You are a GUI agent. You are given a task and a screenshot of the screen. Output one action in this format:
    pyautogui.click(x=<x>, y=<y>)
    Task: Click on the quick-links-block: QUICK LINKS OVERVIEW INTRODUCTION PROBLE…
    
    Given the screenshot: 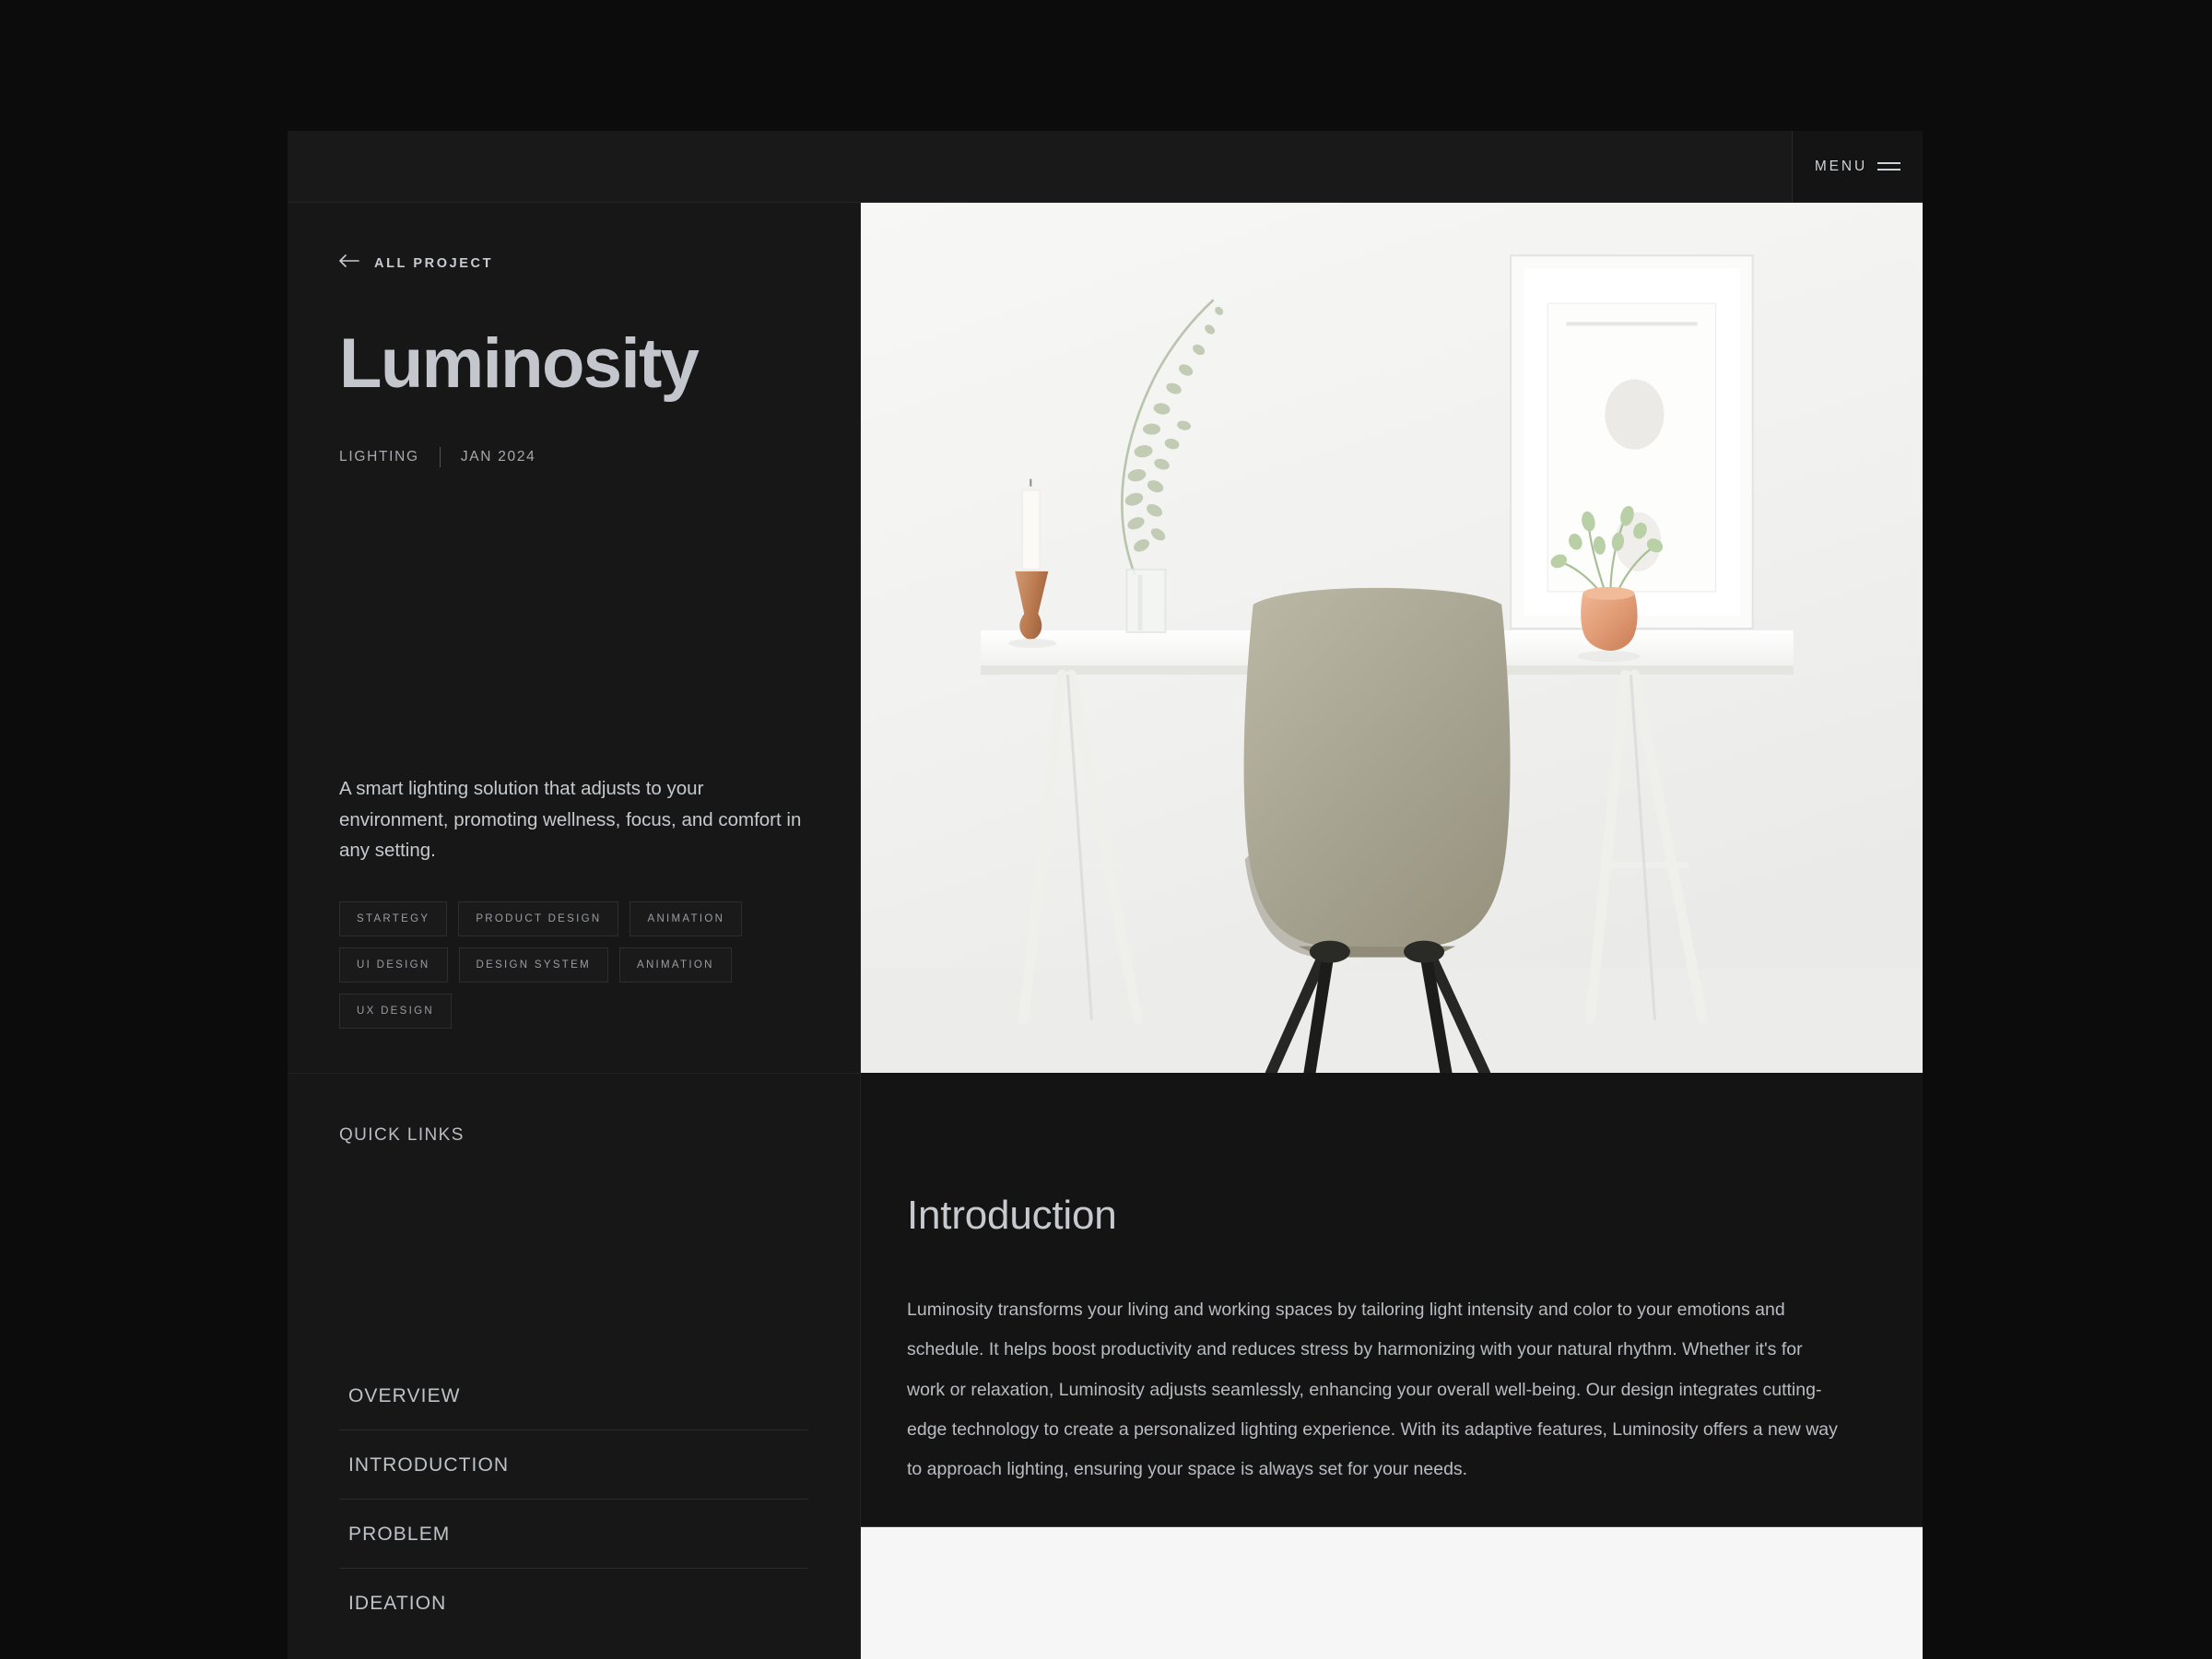 What is the action you would take?
    pyautogui.click(x=574, y=1366)
    